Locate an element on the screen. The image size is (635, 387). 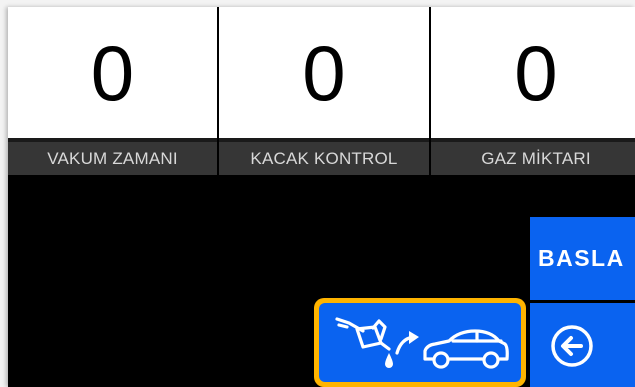
arrow-left-circle-icon is located at coordinates (572, 346).